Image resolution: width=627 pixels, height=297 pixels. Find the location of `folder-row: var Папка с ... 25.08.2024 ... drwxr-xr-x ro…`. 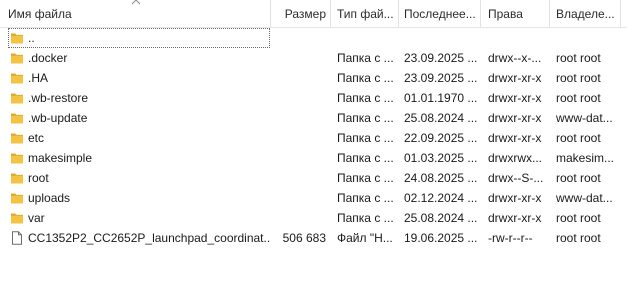

folder-row: var Папка с ... 25.08.2024 ... drwxr-xr-x ro… is located at coordinates (313, 218).